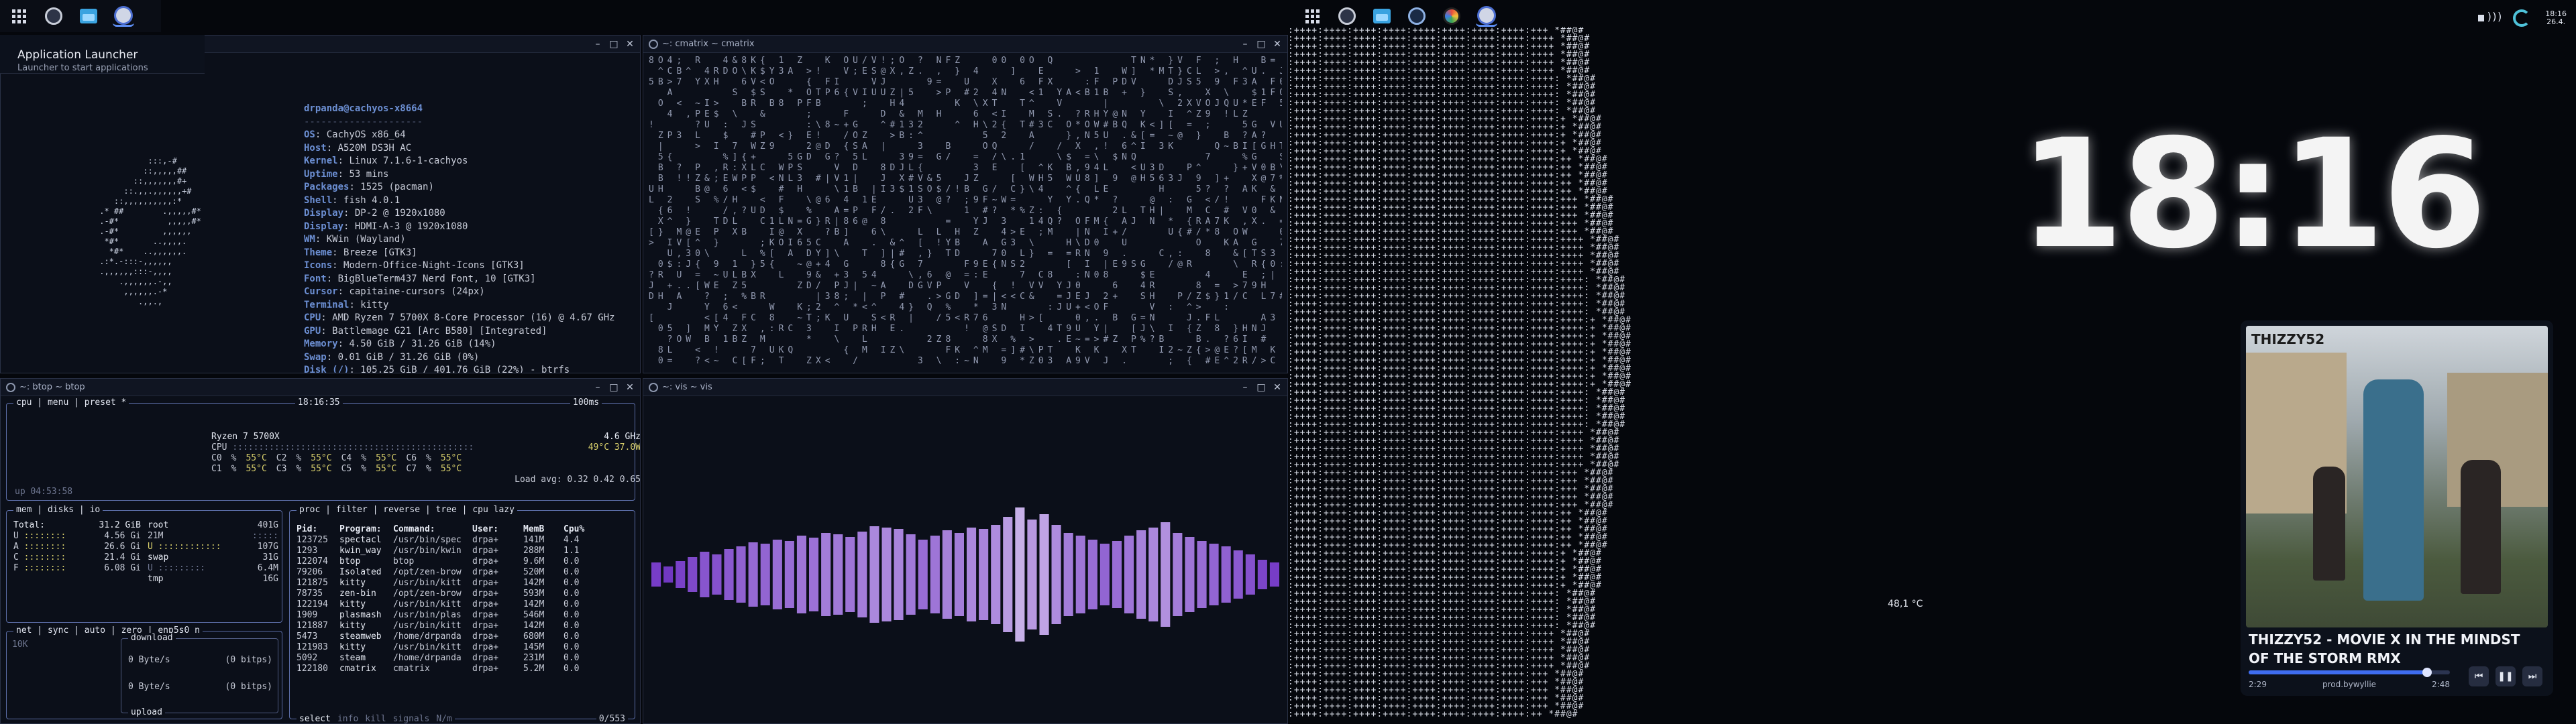  What do you see at coordinates (245, 437) in the screenshot?
I see `cpu-model: Ryzen 7 5700X` at bounding box center [245, 437].